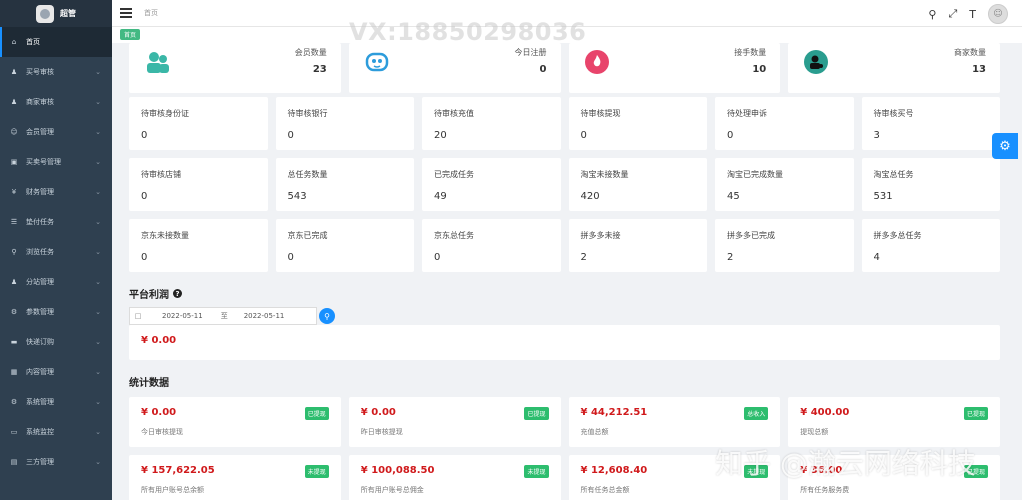 This screenshot has height=500, width=1022. What do you see at coordinates (998, 14) in the screenshot?
I see `avatar: ☺` at bounding box center [998, 14].